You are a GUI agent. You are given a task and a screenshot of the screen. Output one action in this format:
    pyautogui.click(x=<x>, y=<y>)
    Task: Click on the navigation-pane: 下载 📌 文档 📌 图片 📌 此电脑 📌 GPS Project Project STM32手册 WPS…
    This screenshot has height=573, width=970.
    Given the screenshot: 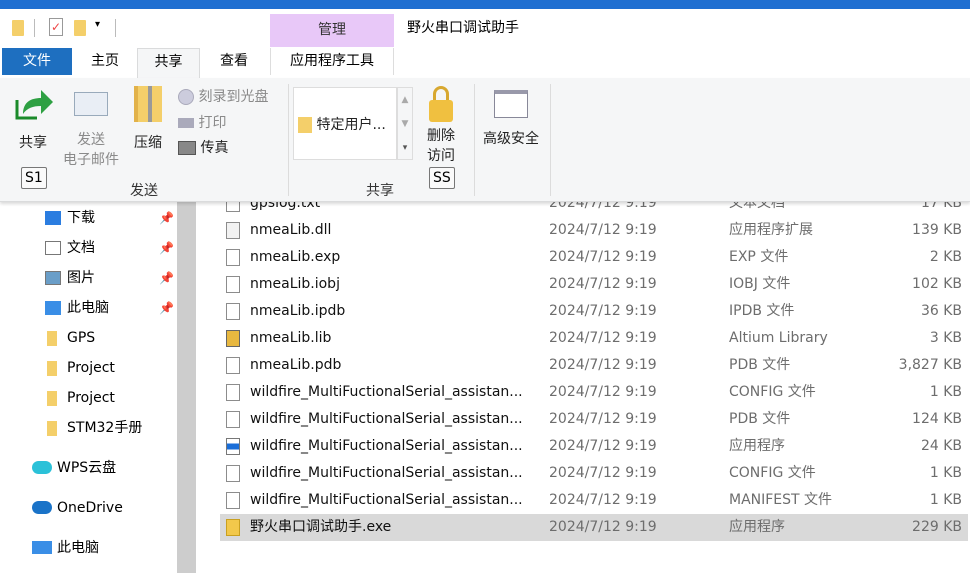 What is the action you would take?
    pyautogui.click(x=88, y=386)
    